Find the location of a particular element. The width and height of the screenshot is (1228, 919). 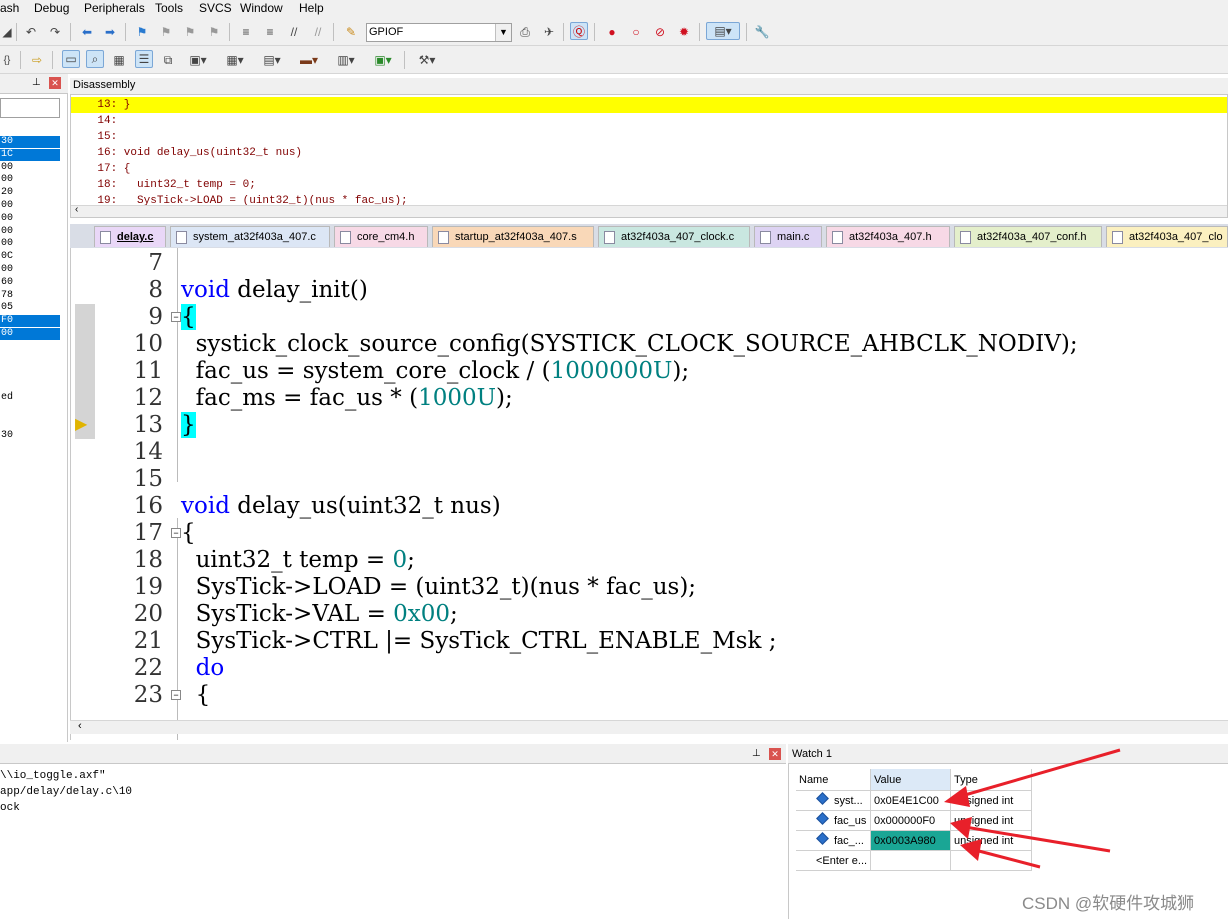

editor-tab: at32f403a_407.h is located at coordinates (888, 236).